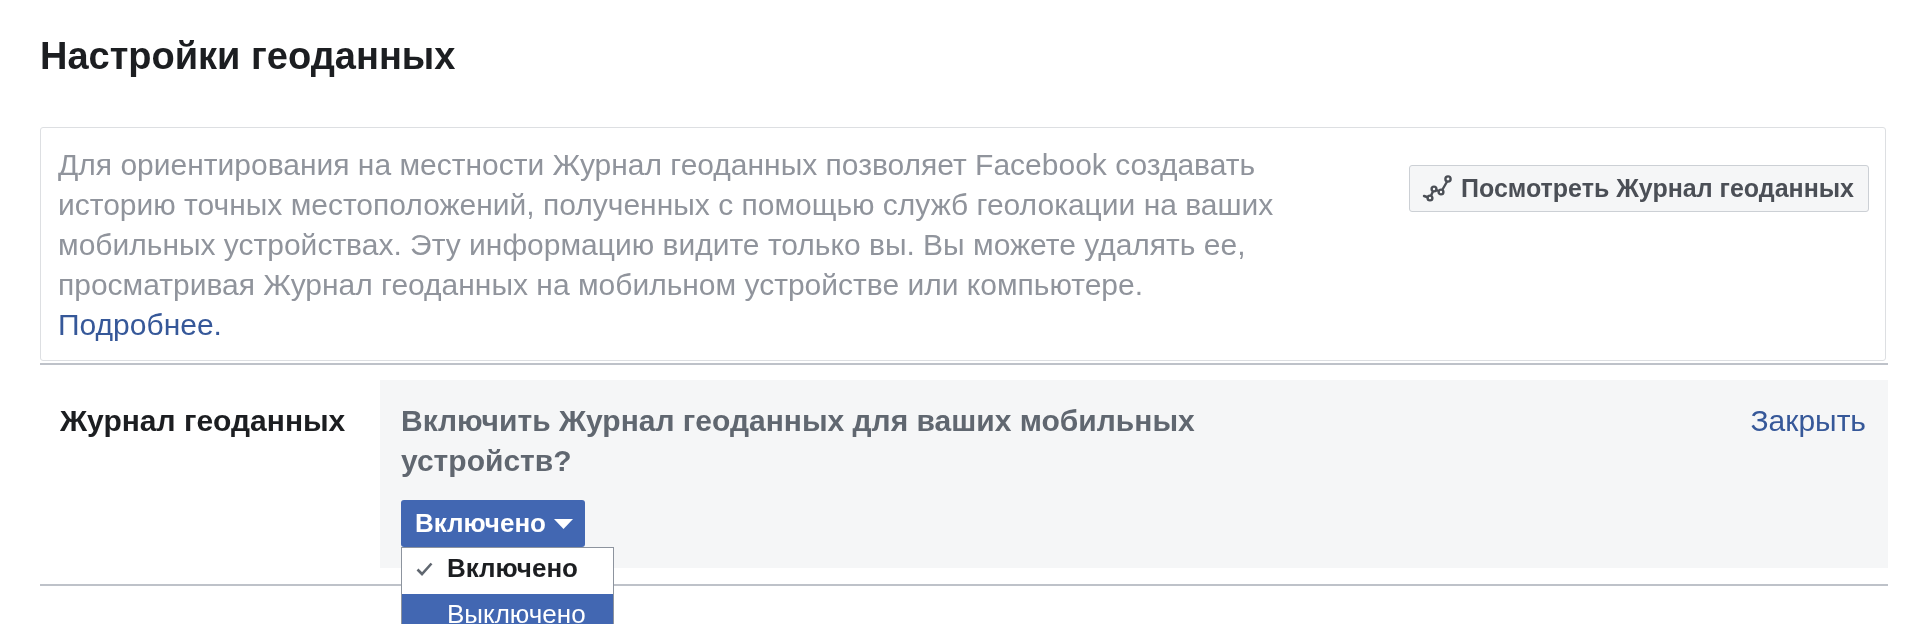 Image resolution: width=1912 pixels, height=624 pixels. Describe the element at coordinates (140, 324) in the screenshot. I see `learn-more-link: Подробнее.` at that location.